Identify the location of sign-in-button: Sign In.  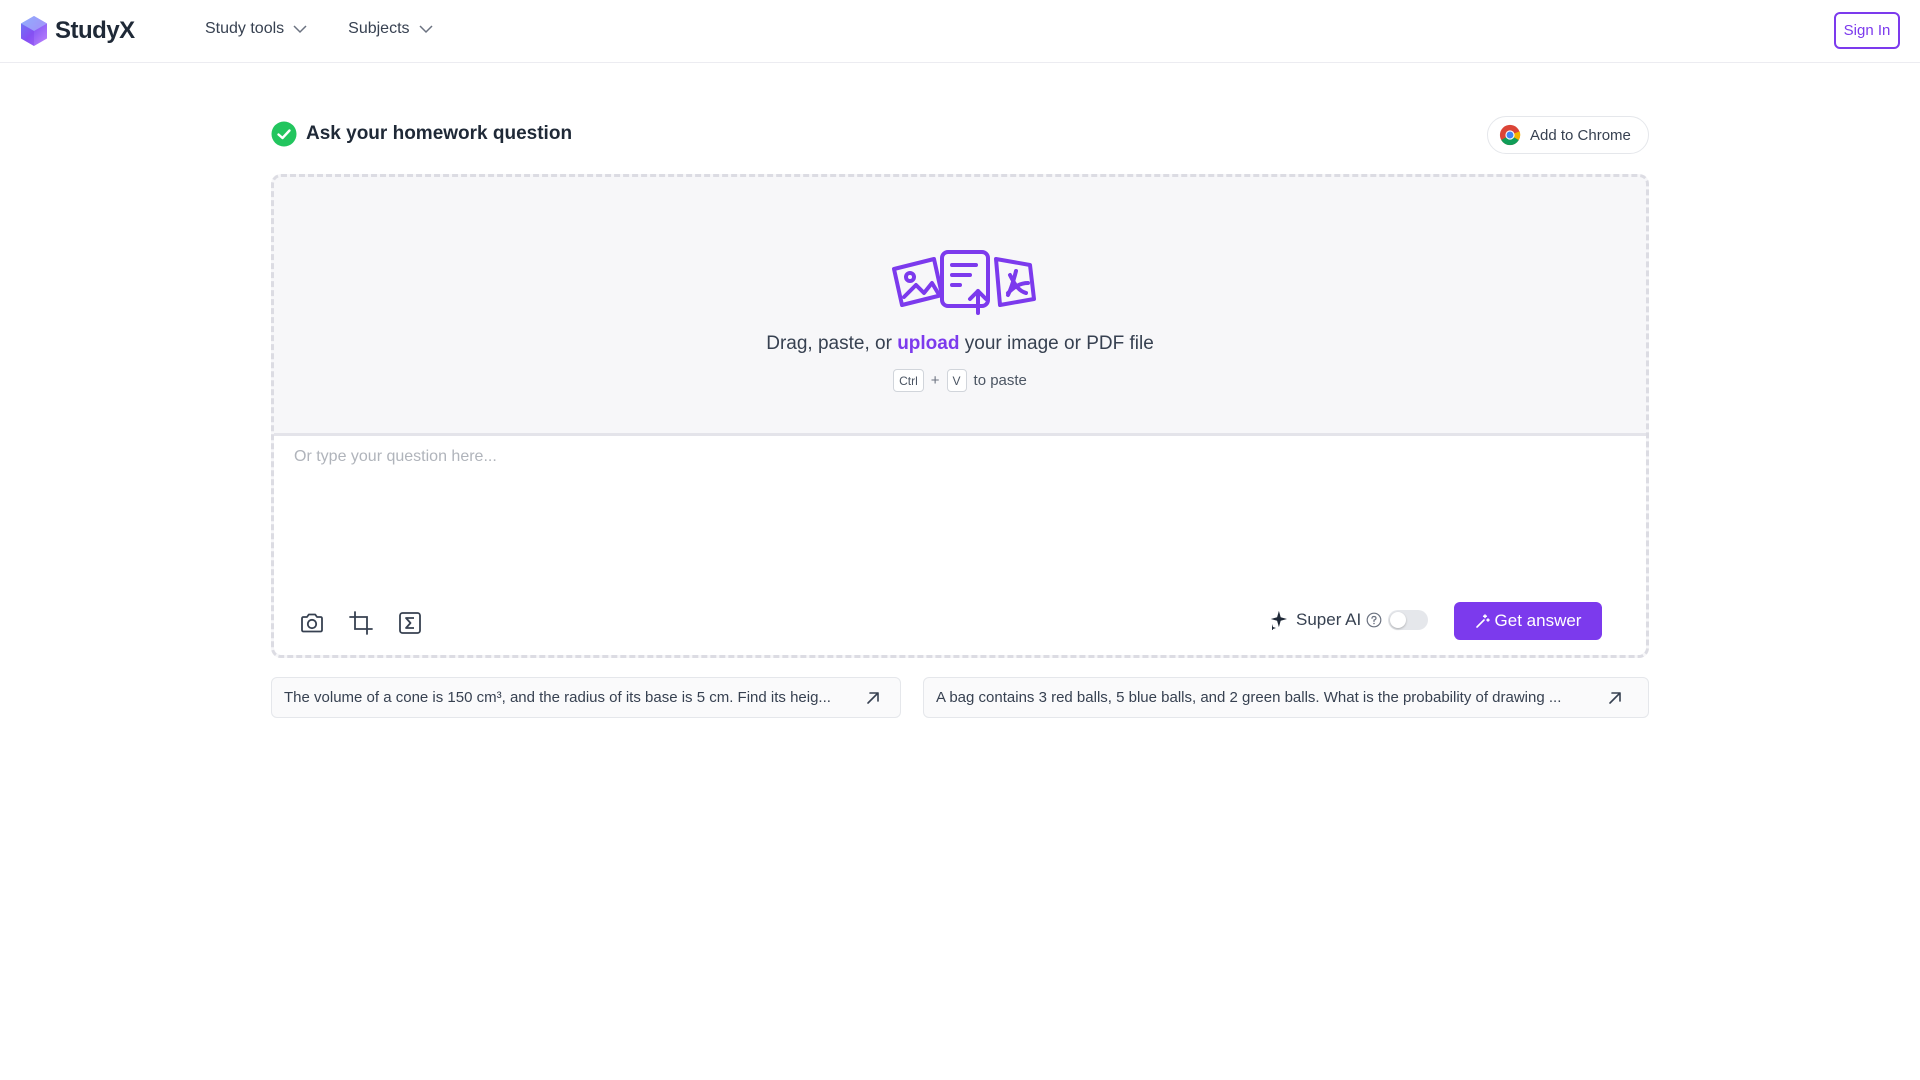
(1867, 30).